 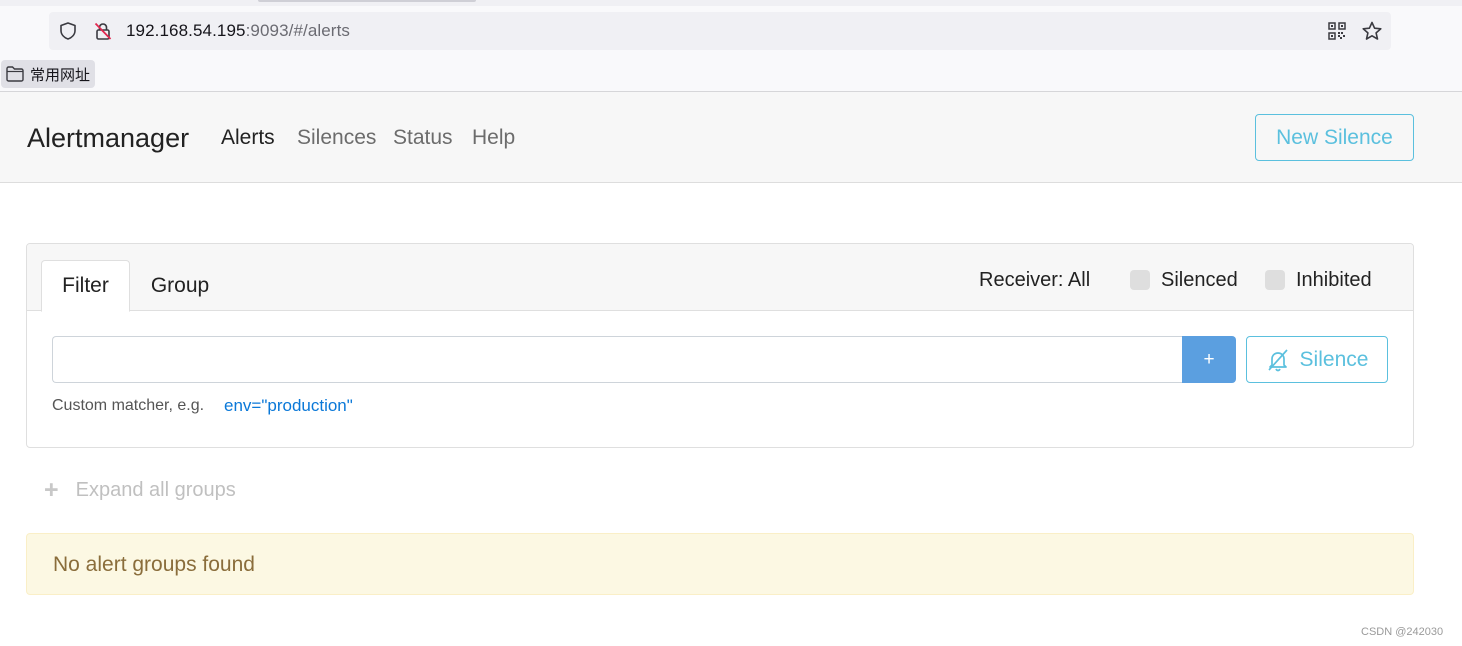 I want to click on matcher-hint: Custom matcher, e.g., so click(x=128, y=405).